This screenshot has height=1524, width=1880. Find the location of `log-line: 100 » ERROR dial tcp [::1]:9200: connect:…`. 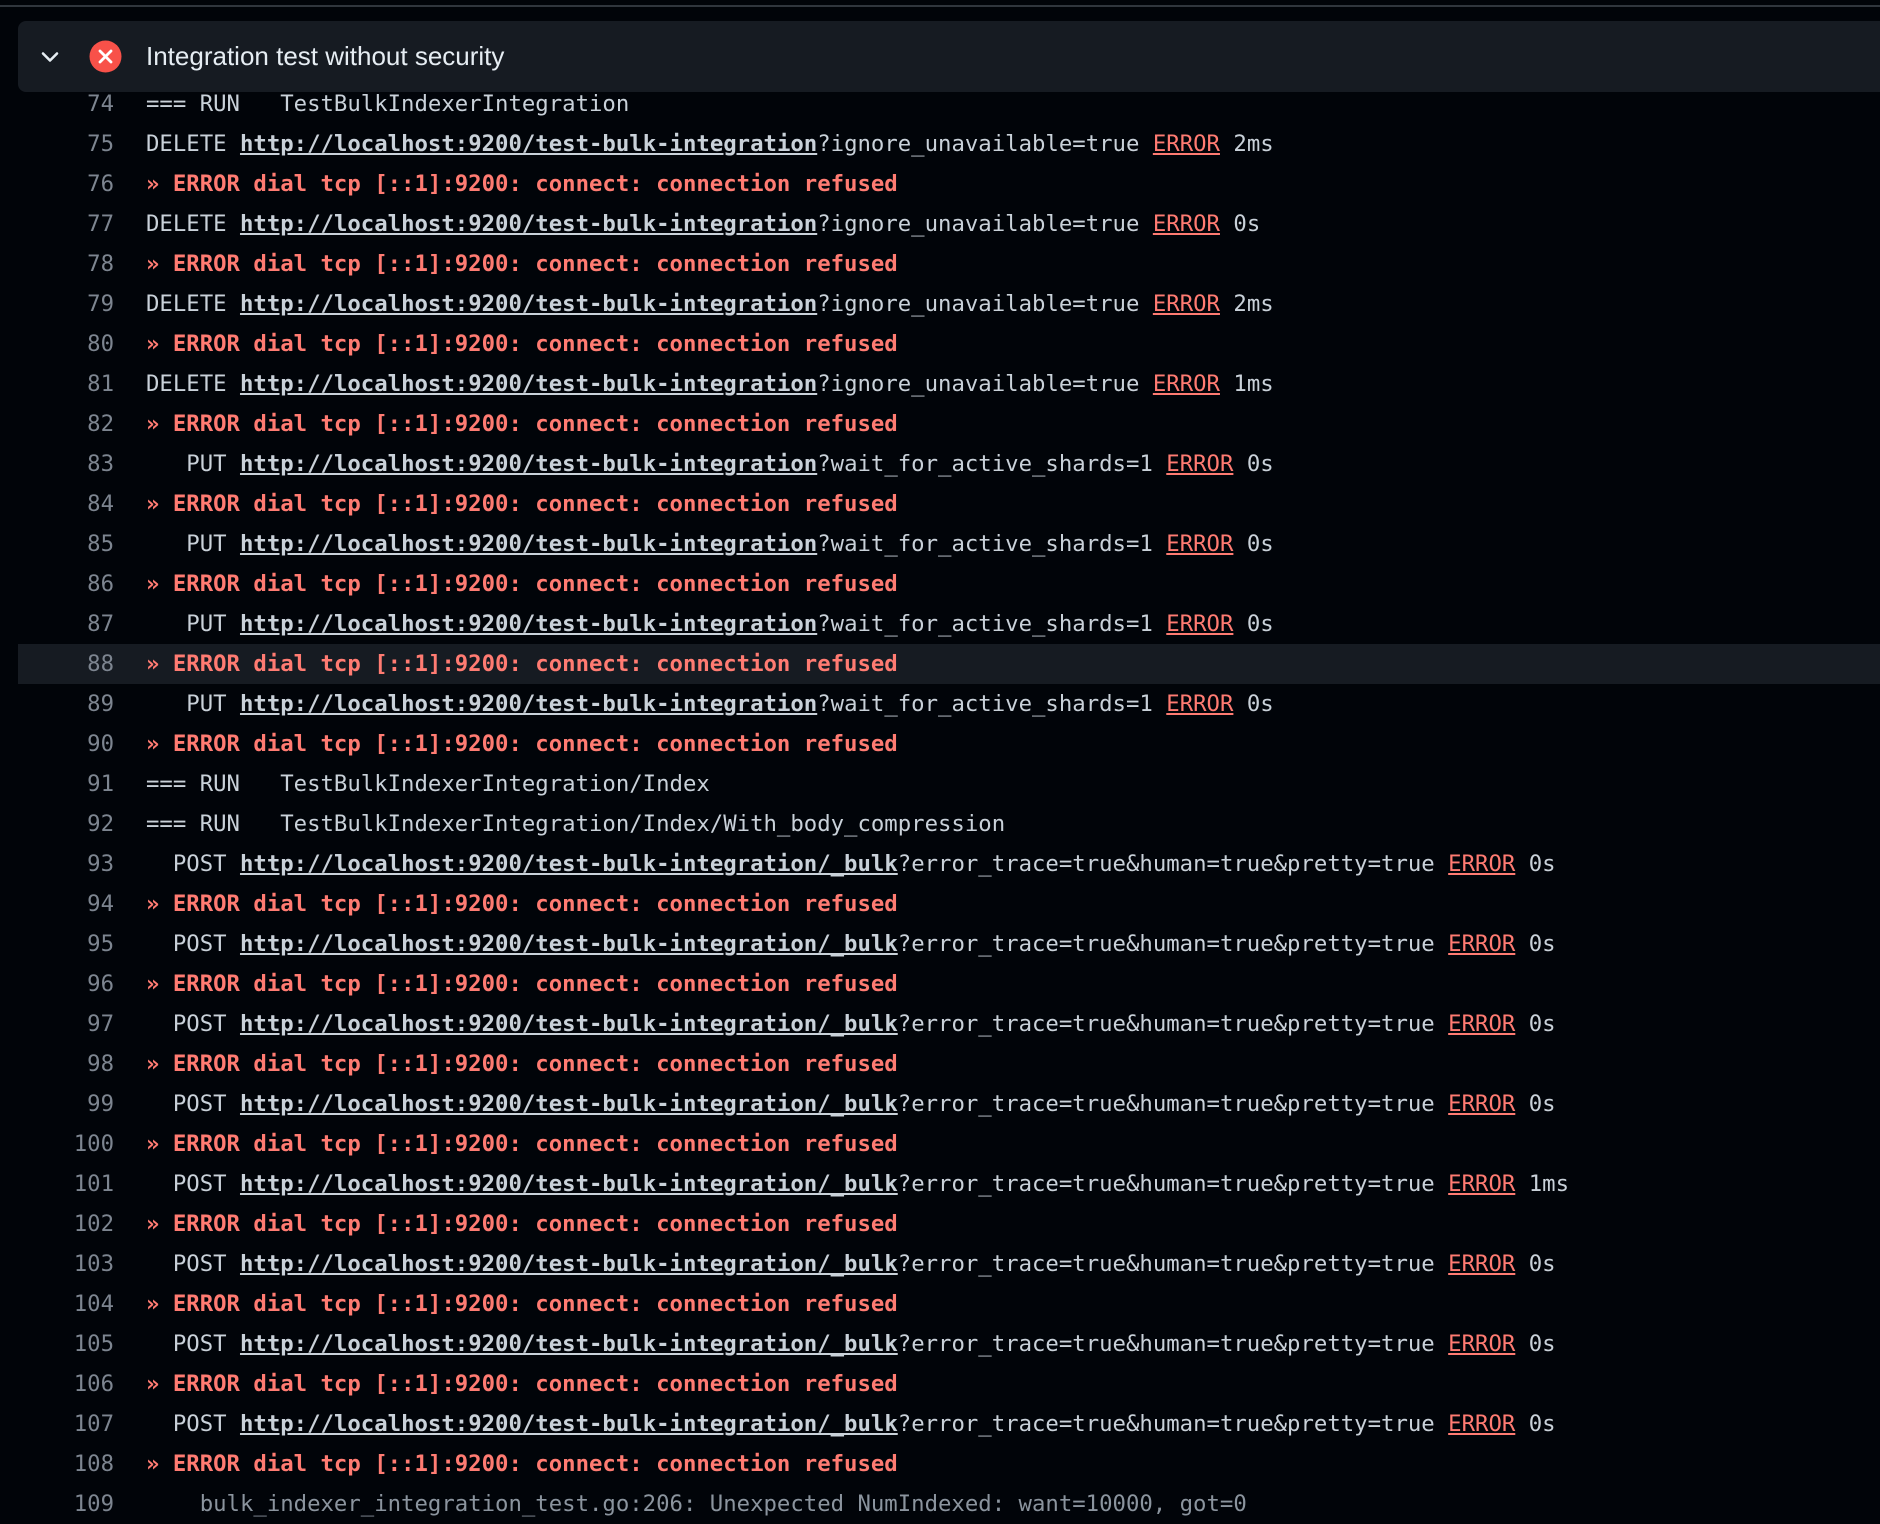

log-line: 100 » ERROR dial tcp [::1]:9200: connect:… is located at coordinates (949, 1144).